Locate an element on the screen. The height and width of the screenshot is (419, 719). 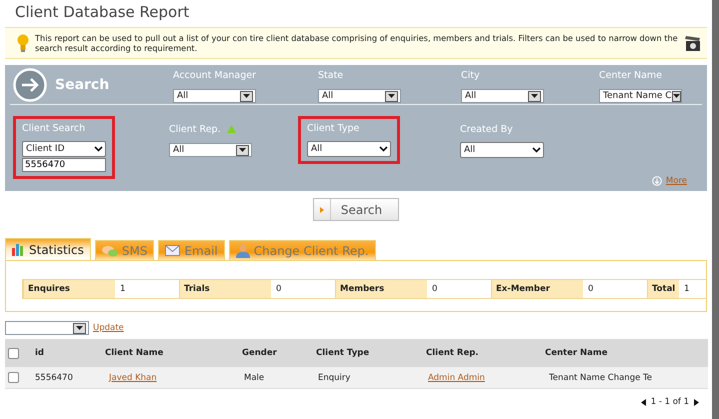
down-circle-icon is located at coordinates (657, 181).